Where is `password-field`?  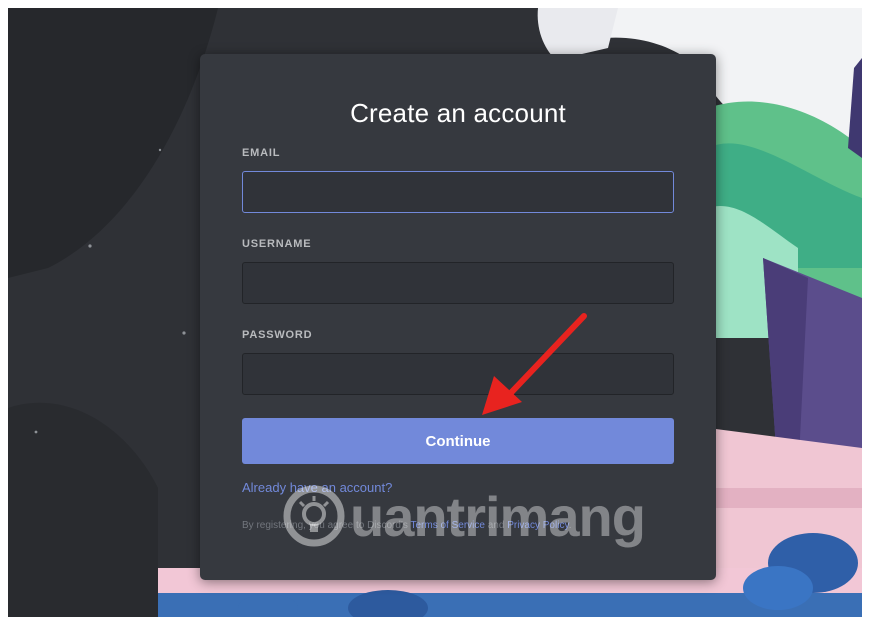 password-field is located at coordinates (458, 374).